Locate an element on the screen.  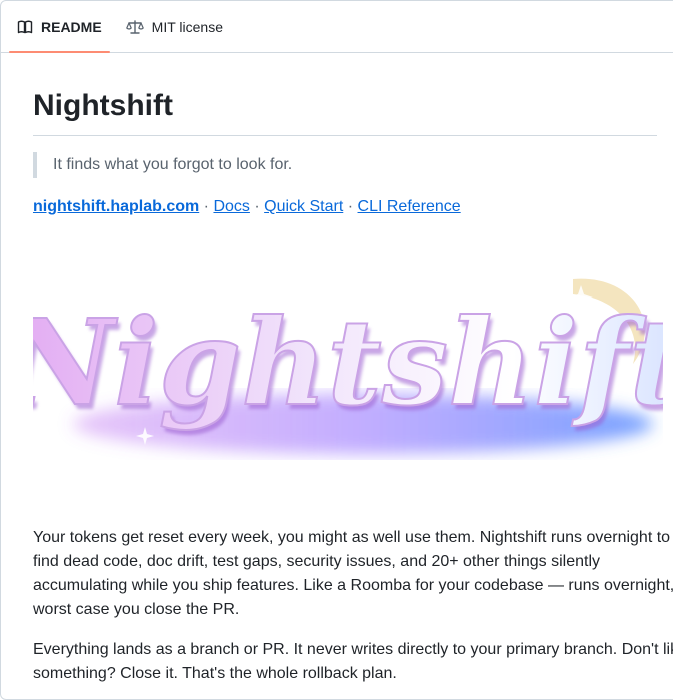
tab-license: MIT license is located at coordinates (174, 26).